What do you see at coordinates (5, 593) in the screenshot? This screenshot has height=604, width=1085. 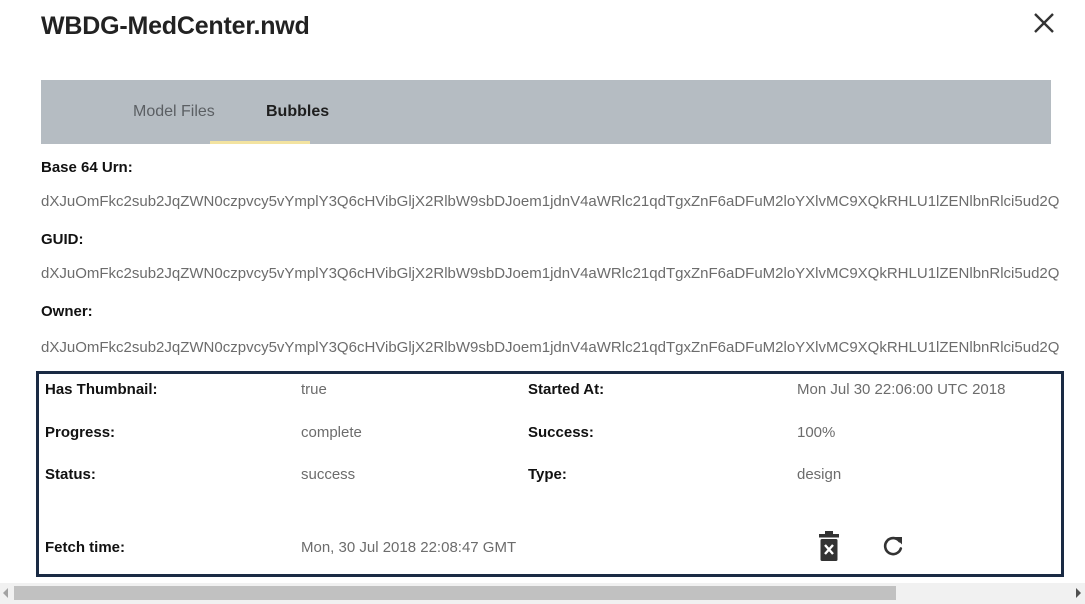 I see `scroll-left-icon` at bounding box center [5, 593].